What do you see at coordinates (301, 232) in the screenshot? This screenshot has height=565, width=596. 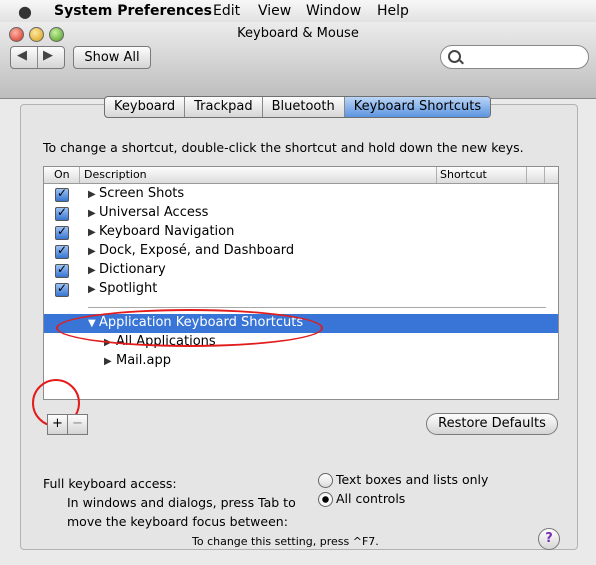 I see `table-row: ▶ Keyboard Navigation` at bounding box center [301, 232].